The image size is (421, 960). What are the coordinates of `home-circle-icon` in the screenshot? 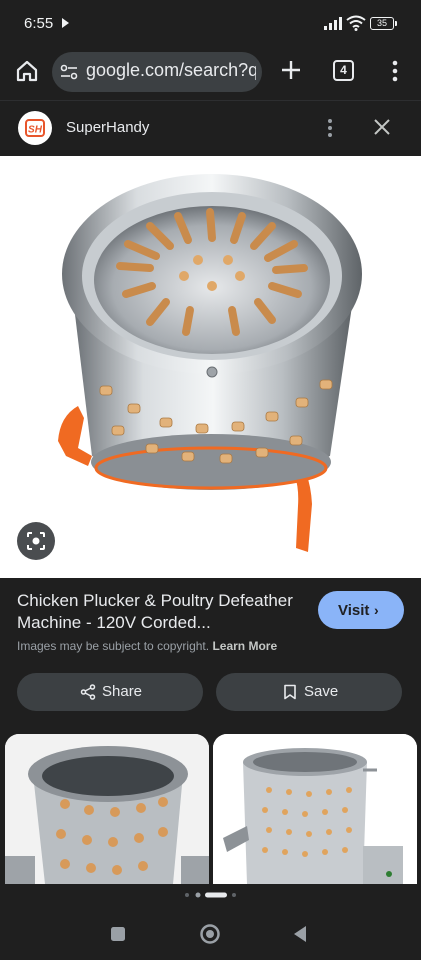 It's located at (210, 934).